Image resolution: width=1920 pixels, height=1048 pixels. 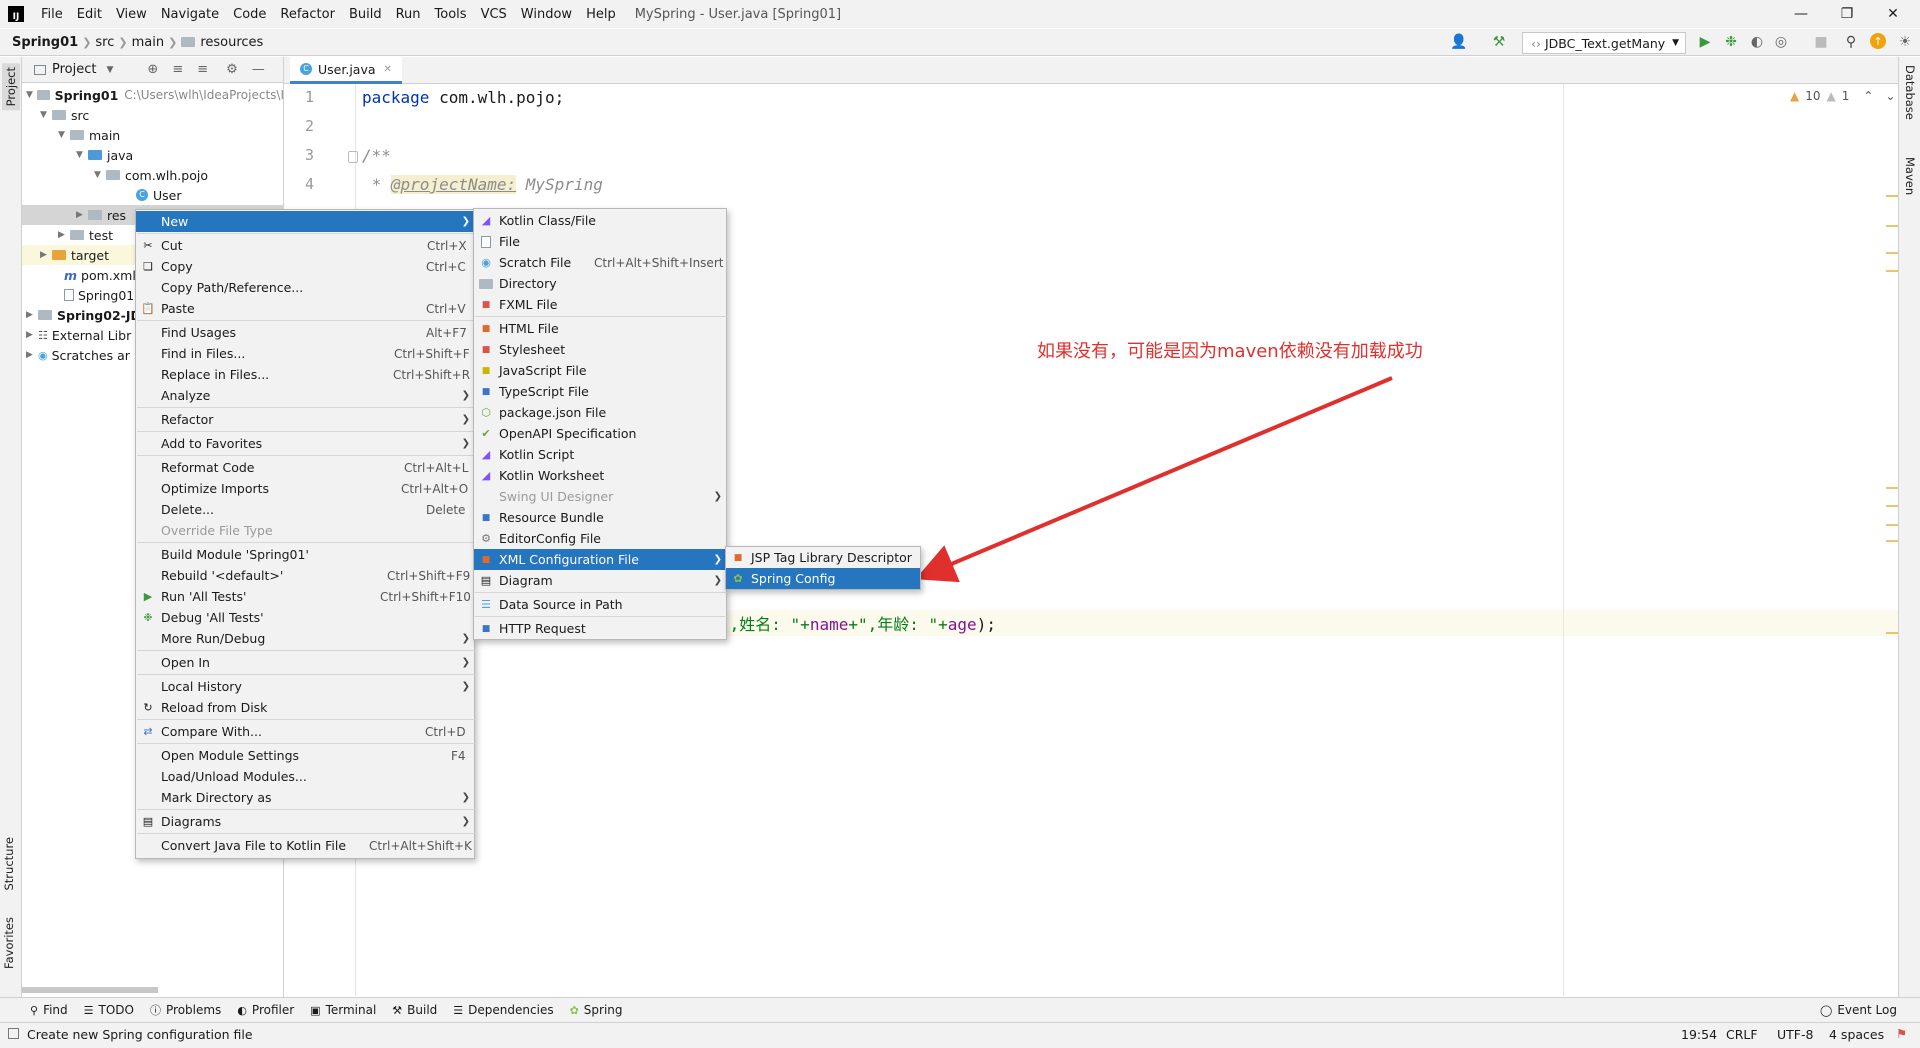 What do you see at coordinates (305, 662) in the screenshot?
I see `menu-item-open-in: Open In ❯` at bounding box center [305, 662].